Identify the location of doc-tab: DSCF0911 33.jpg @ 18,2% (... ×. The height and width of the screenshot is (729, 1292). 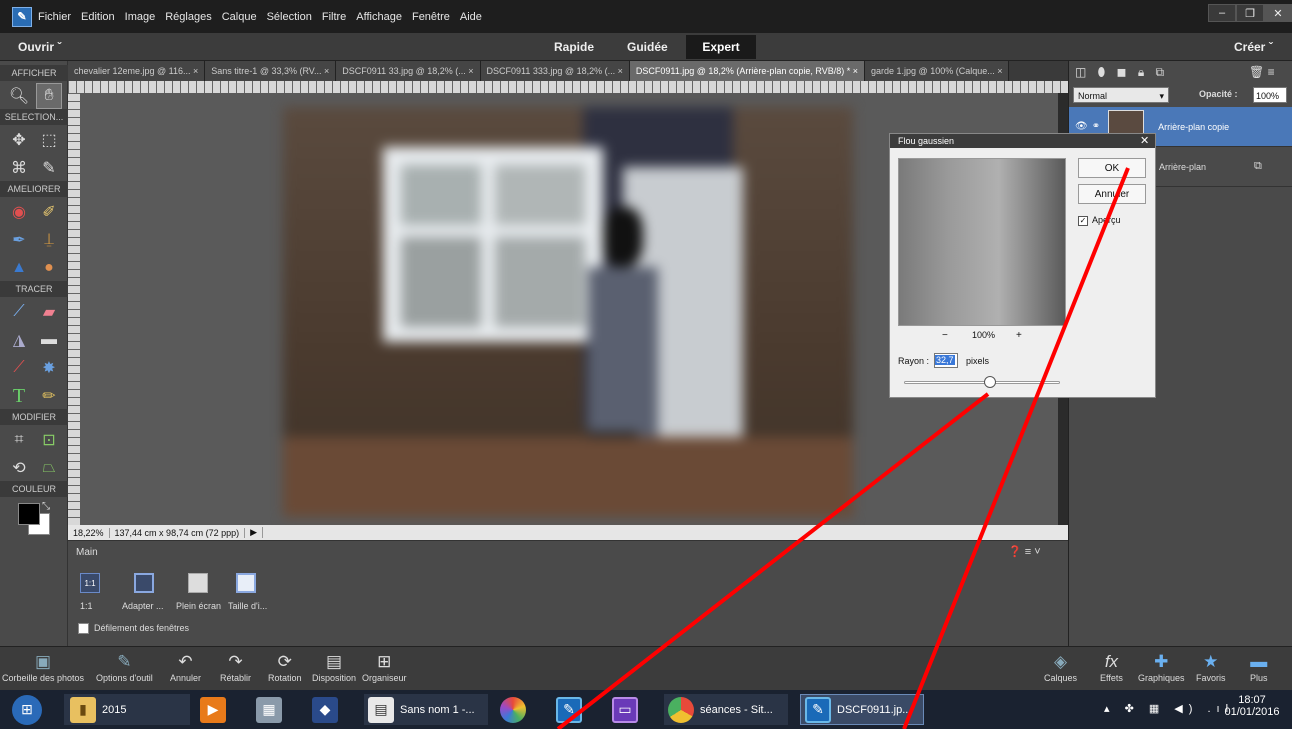
(408, 71).